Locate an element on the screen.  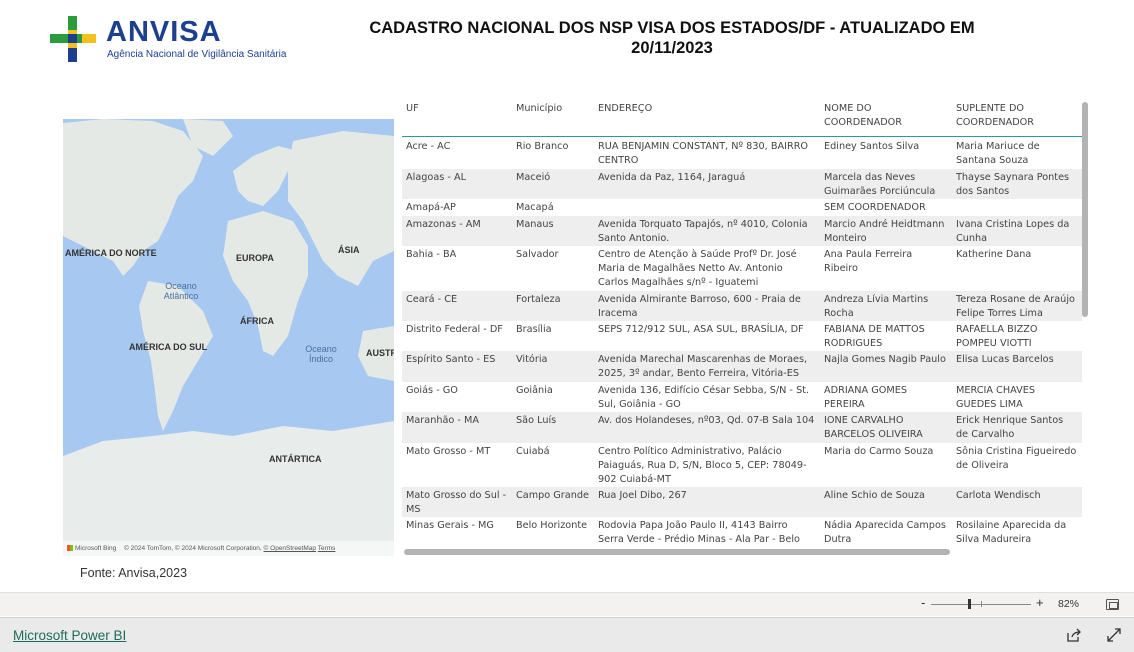
cell-uf: Mato Grosso do Sul - MS is located at coordinates (456, 502).